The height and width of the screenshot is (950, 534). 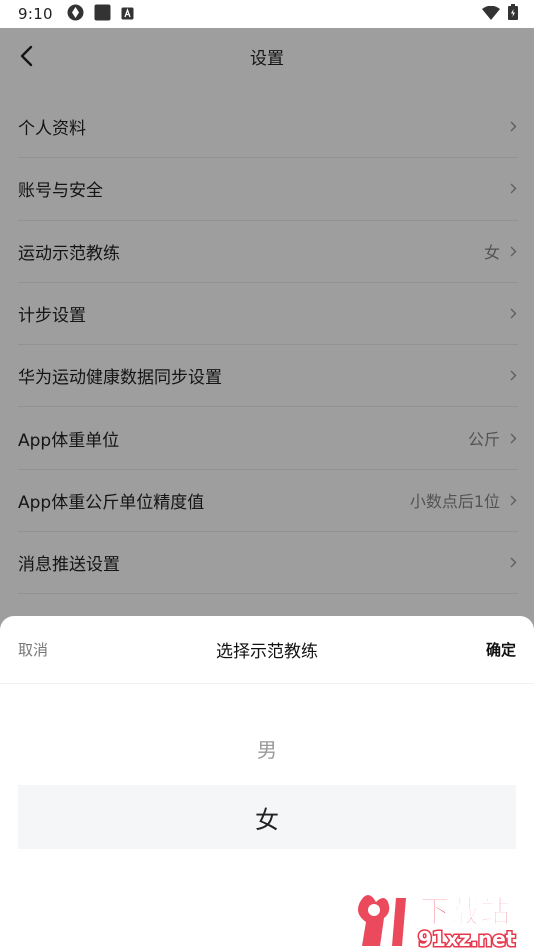 What do you see at coordinates (267, 782) in the screenshot?
I see `coach-picker-wheel: 男 女` at bounding box center [267, 782].